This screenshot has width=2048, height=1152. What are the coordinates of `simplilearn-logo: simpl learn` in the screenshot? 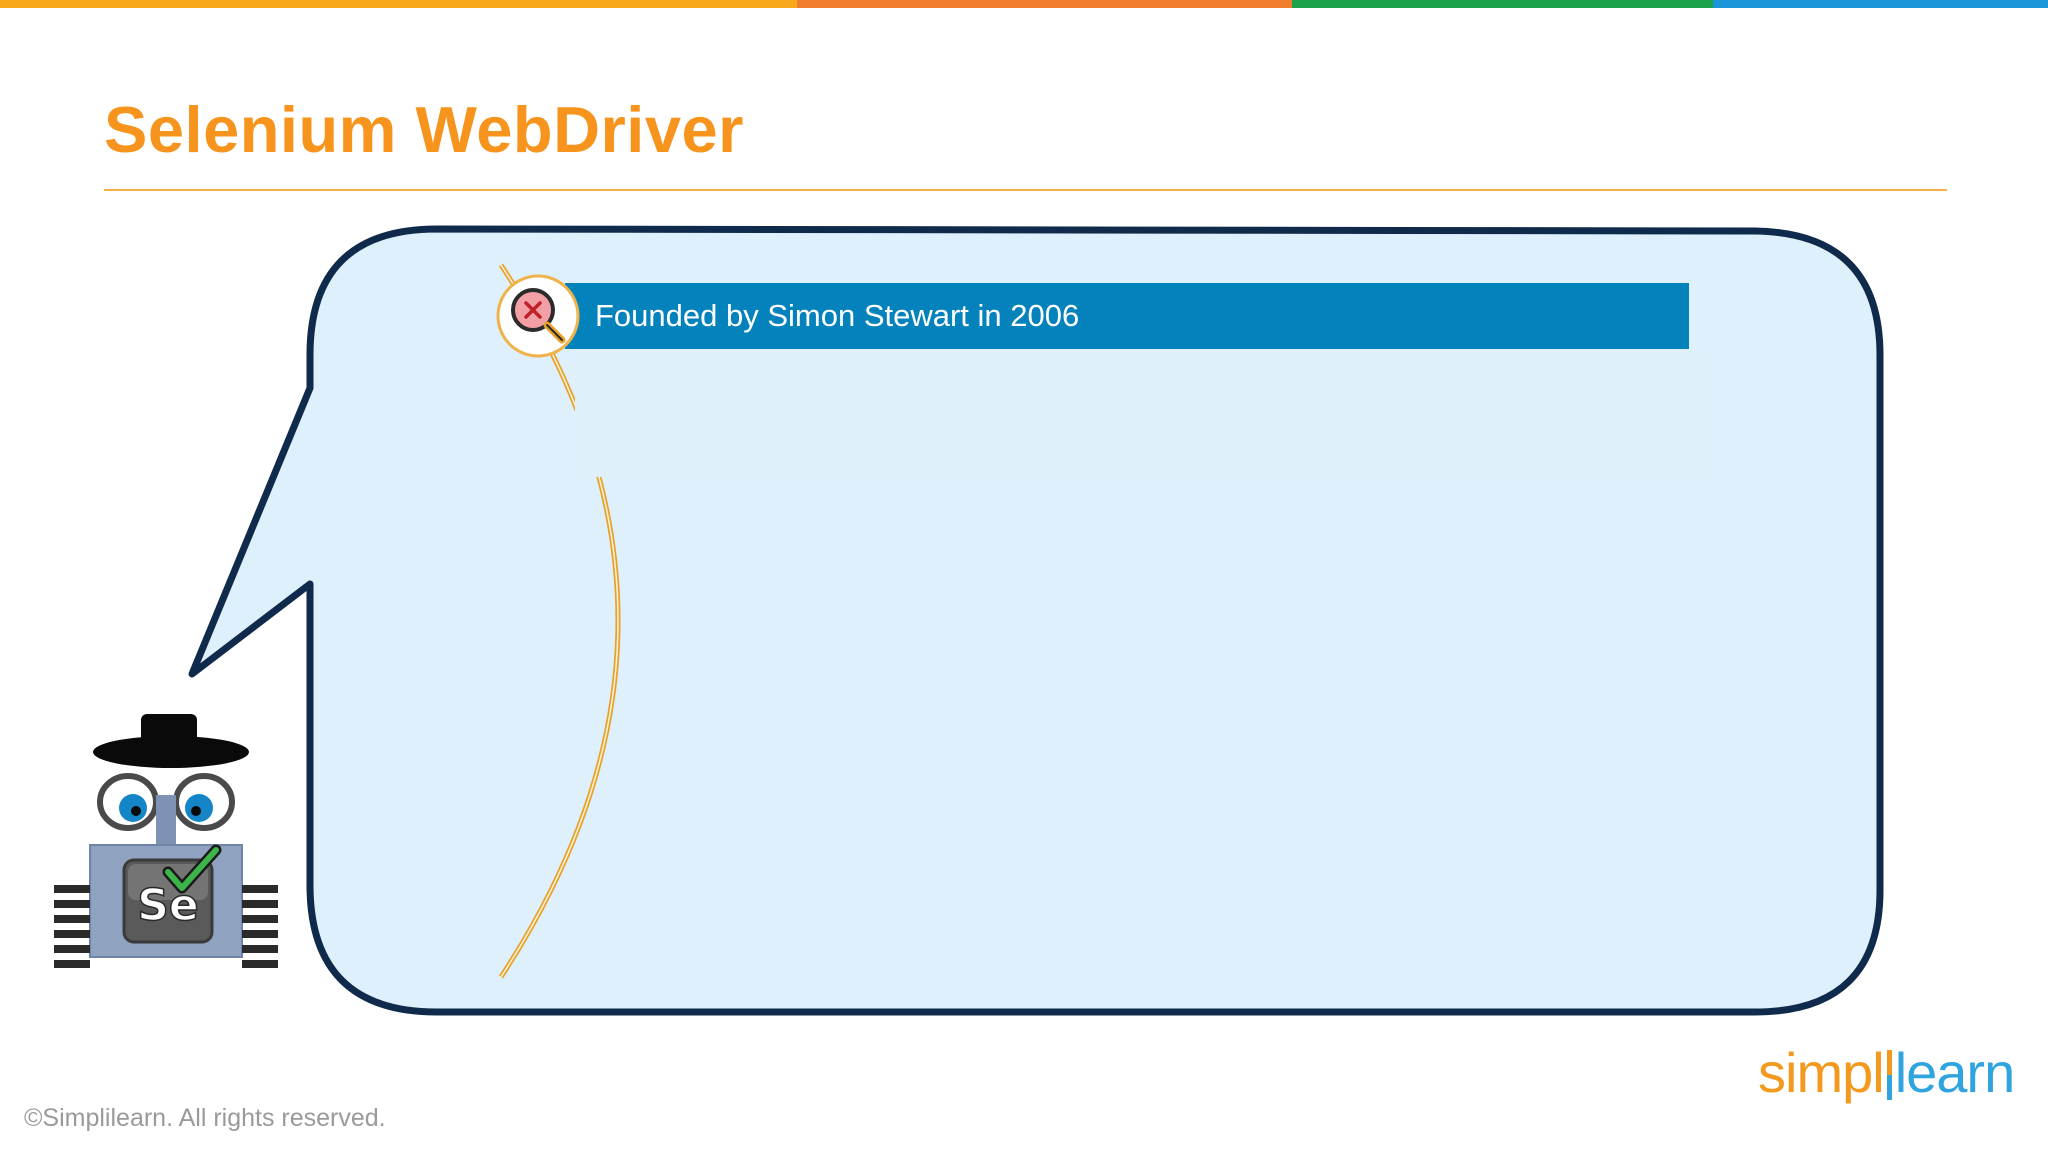 It's located at (1887, 1072).